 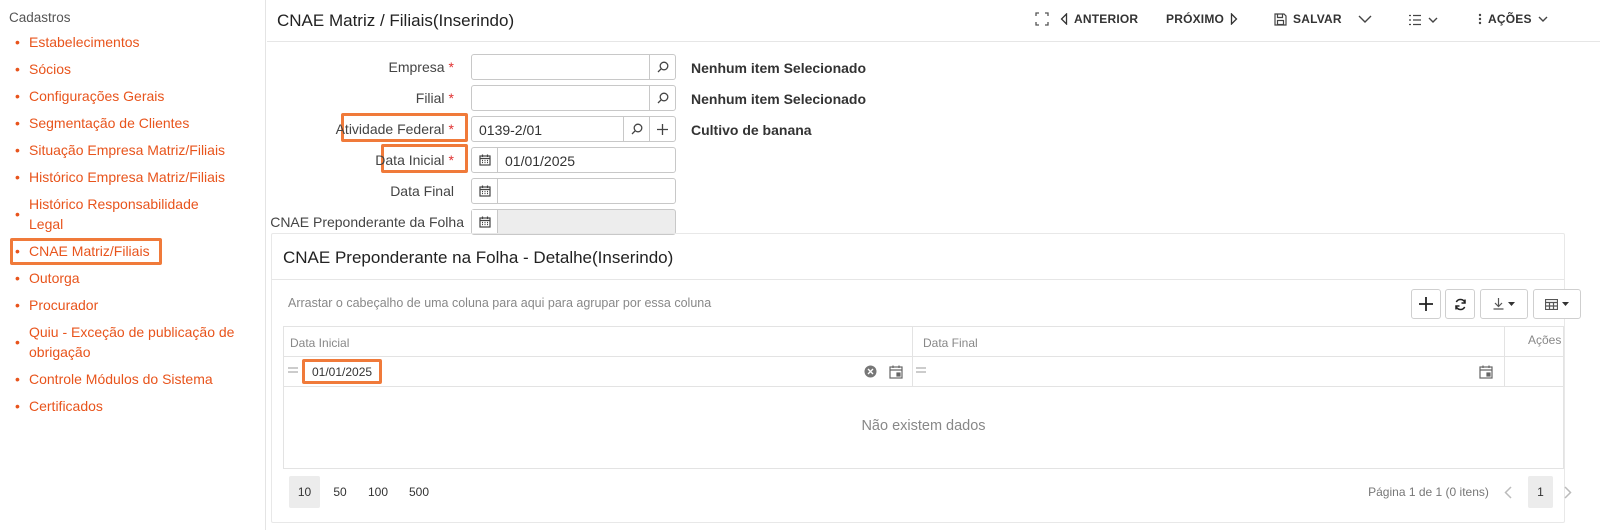 What do you see at coordinates (1317, 19) in the screenshot?
I see `save-label: SALVAR` at bounding box center [1317, 19].